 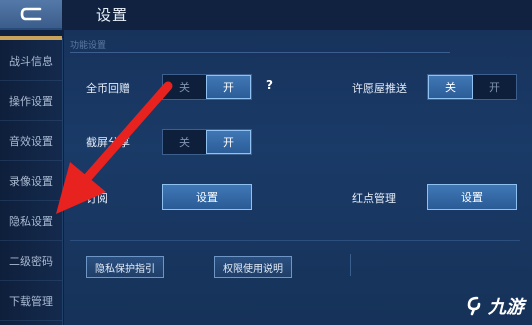 I want to click on sidebar-item-label: 二级密码, so click(x=31, y=261).